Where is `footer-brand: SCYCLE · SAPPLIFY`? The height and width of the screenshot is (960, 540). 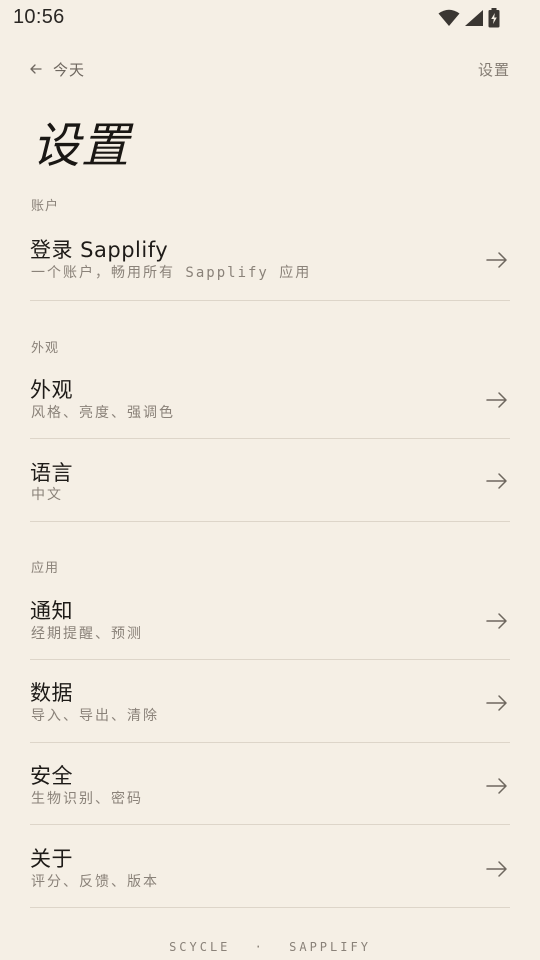 footer-brand: SCYCLE · SAPPLIFY is located at coordinates (270, 947).